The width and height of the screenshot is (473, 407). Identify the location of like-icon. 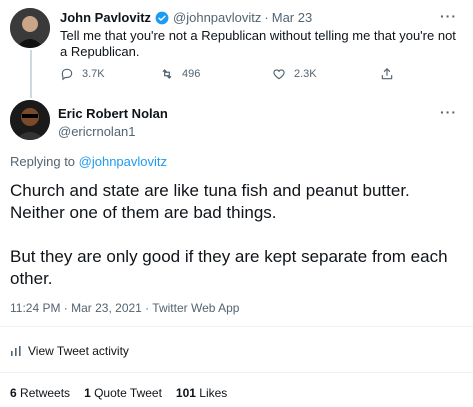
(279, 74).